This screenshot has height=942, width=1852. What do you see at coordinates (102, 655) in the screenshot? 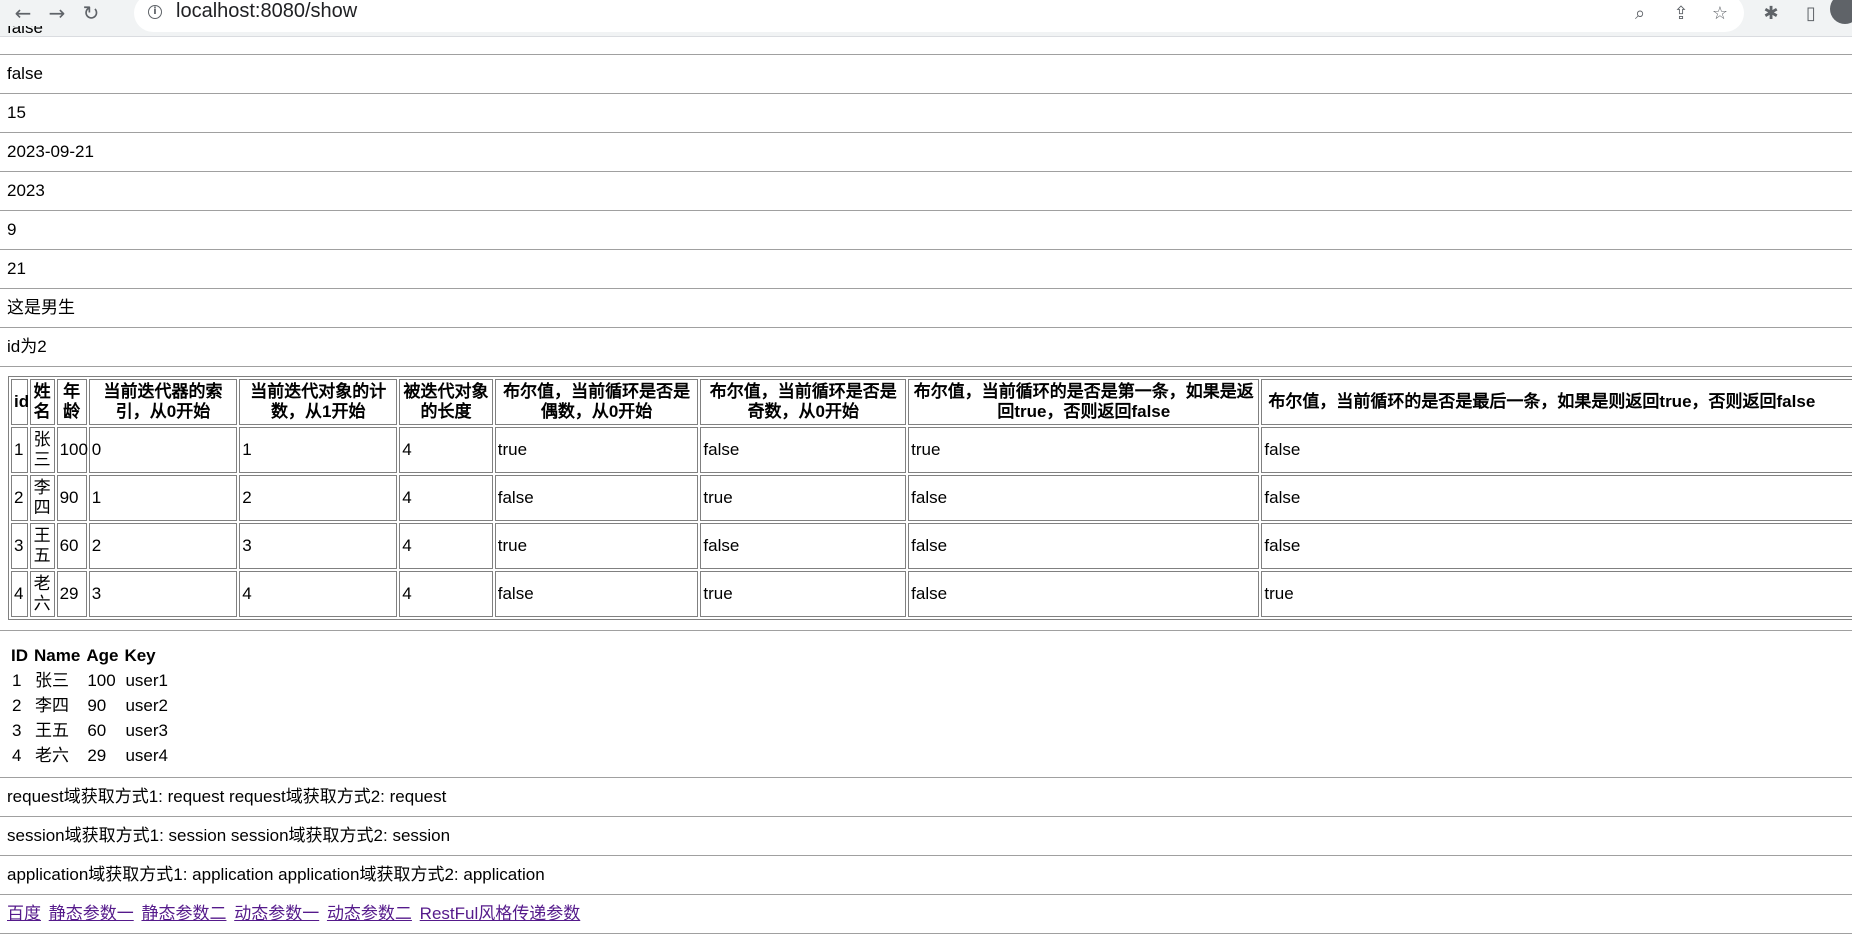
I see `column-header: Age` at bounding box center [102, 655].